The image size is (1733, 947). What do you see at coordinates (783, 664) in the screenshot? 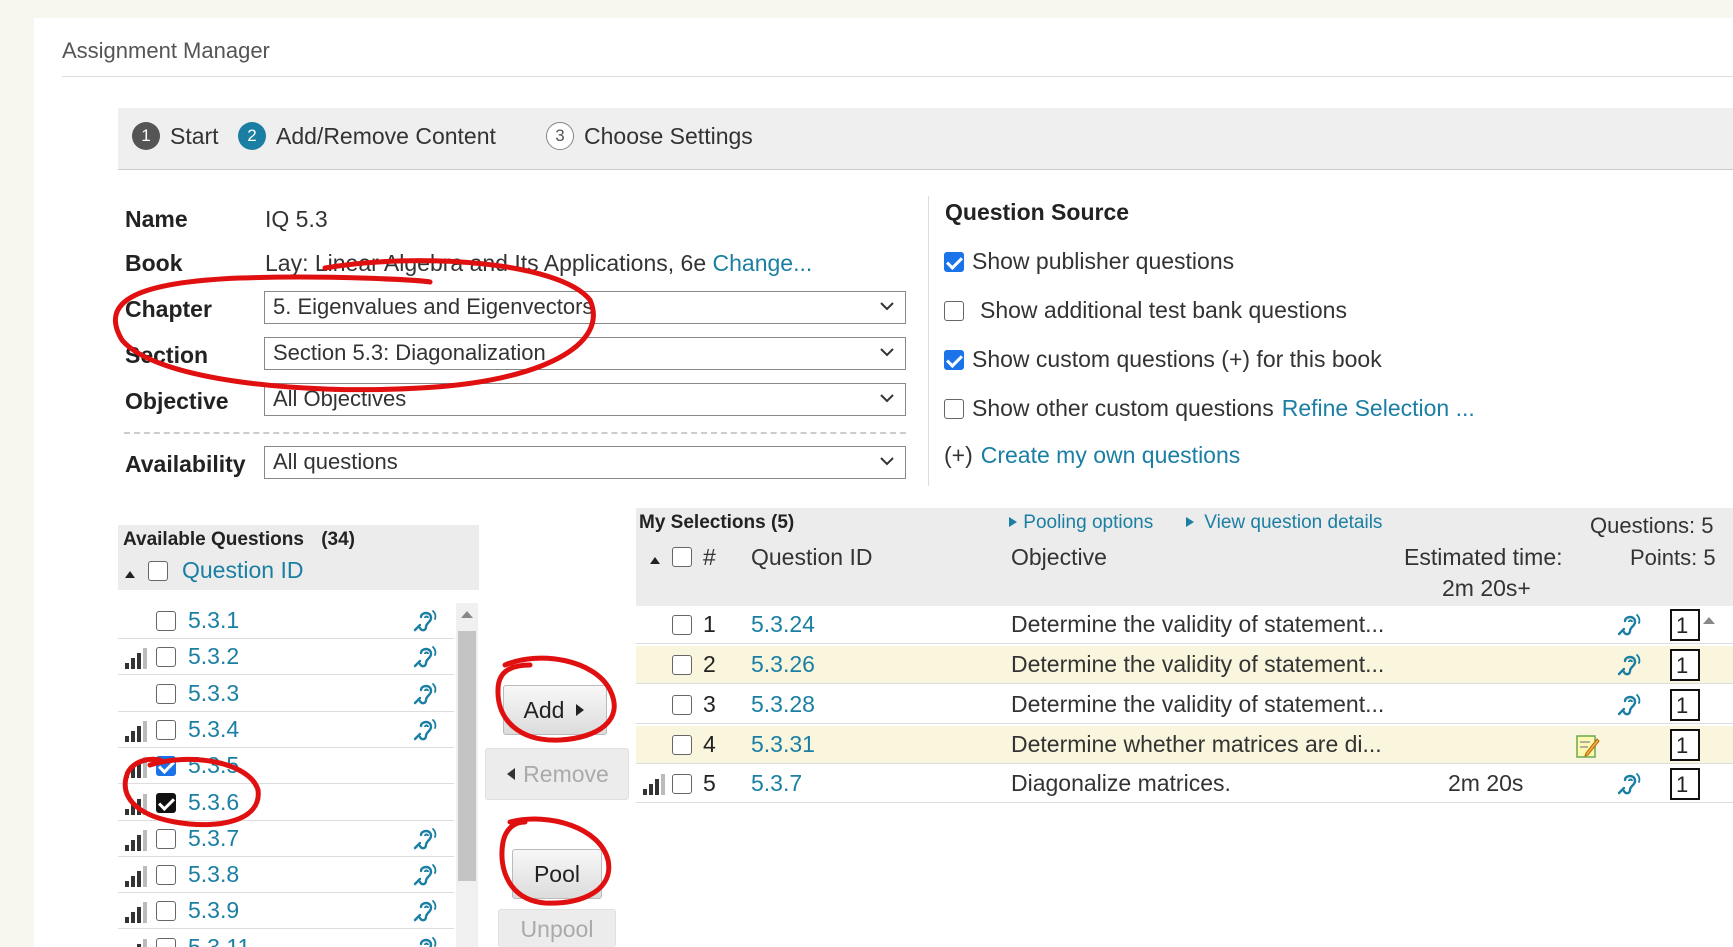
I see `selection-question-id-link: 5.3.26` at bounding box center [783, 664].